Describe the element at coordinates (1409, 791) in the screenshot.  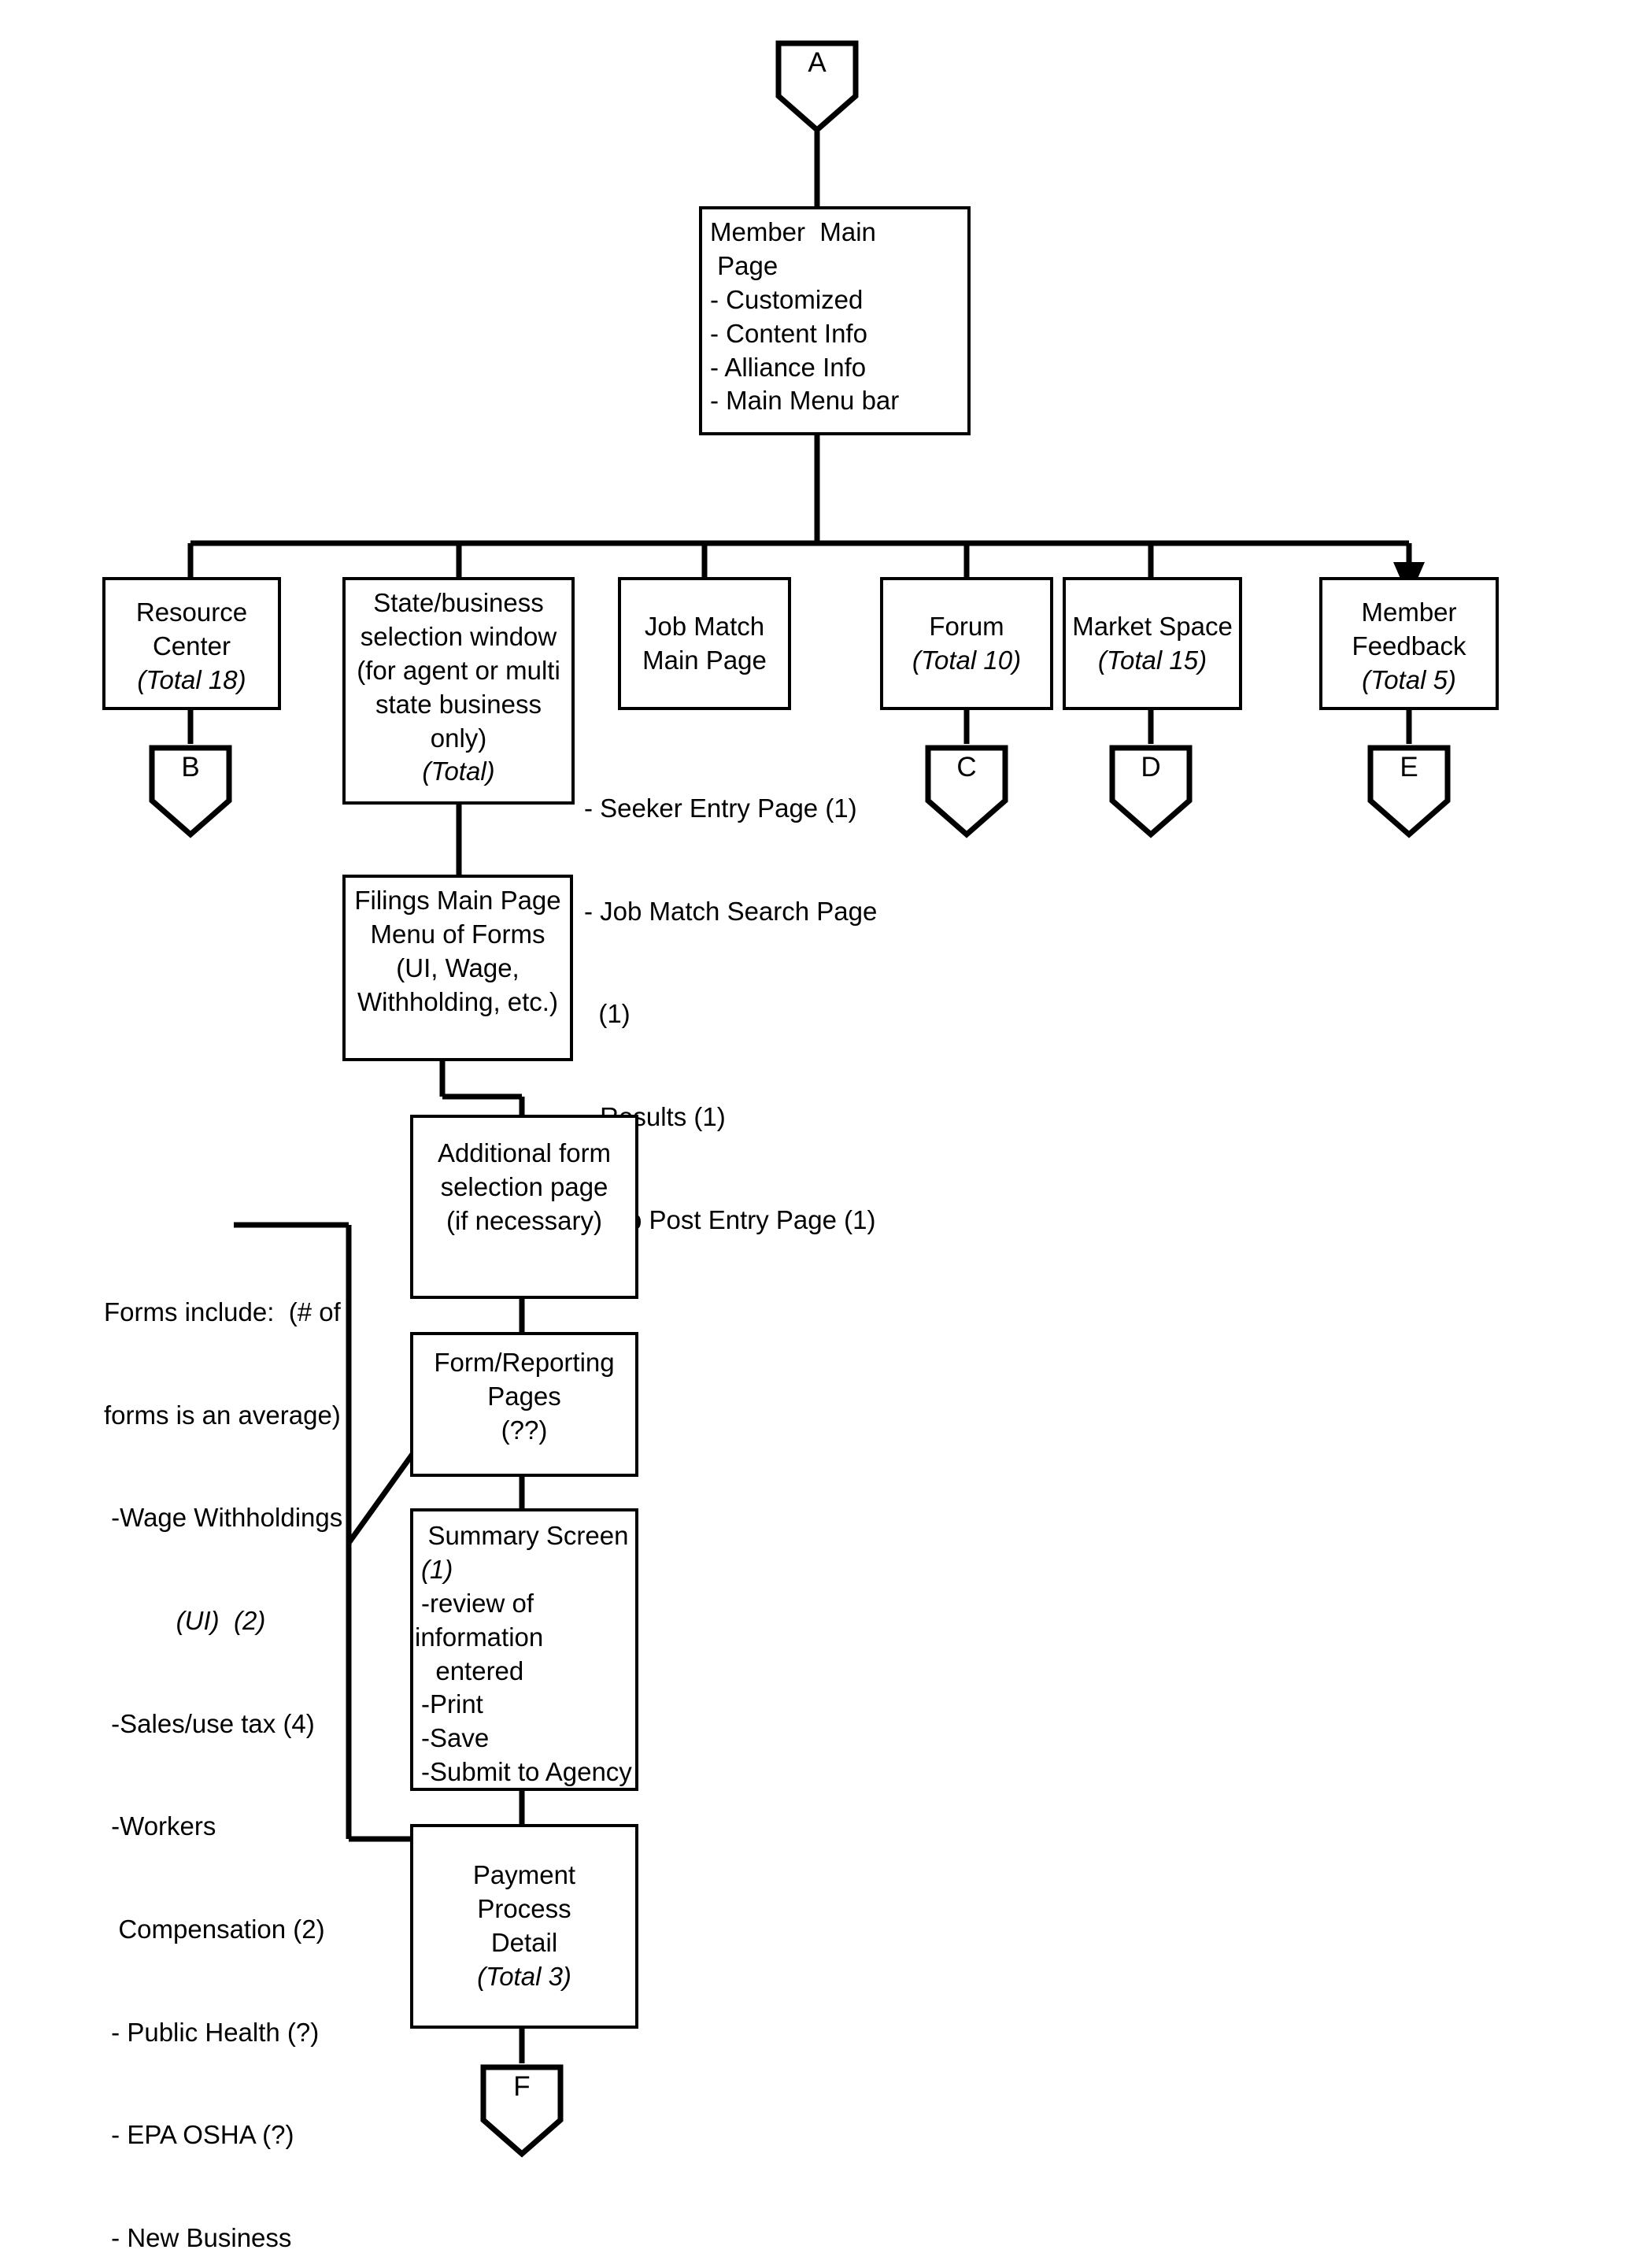
I see `connector-e: E` at that location.